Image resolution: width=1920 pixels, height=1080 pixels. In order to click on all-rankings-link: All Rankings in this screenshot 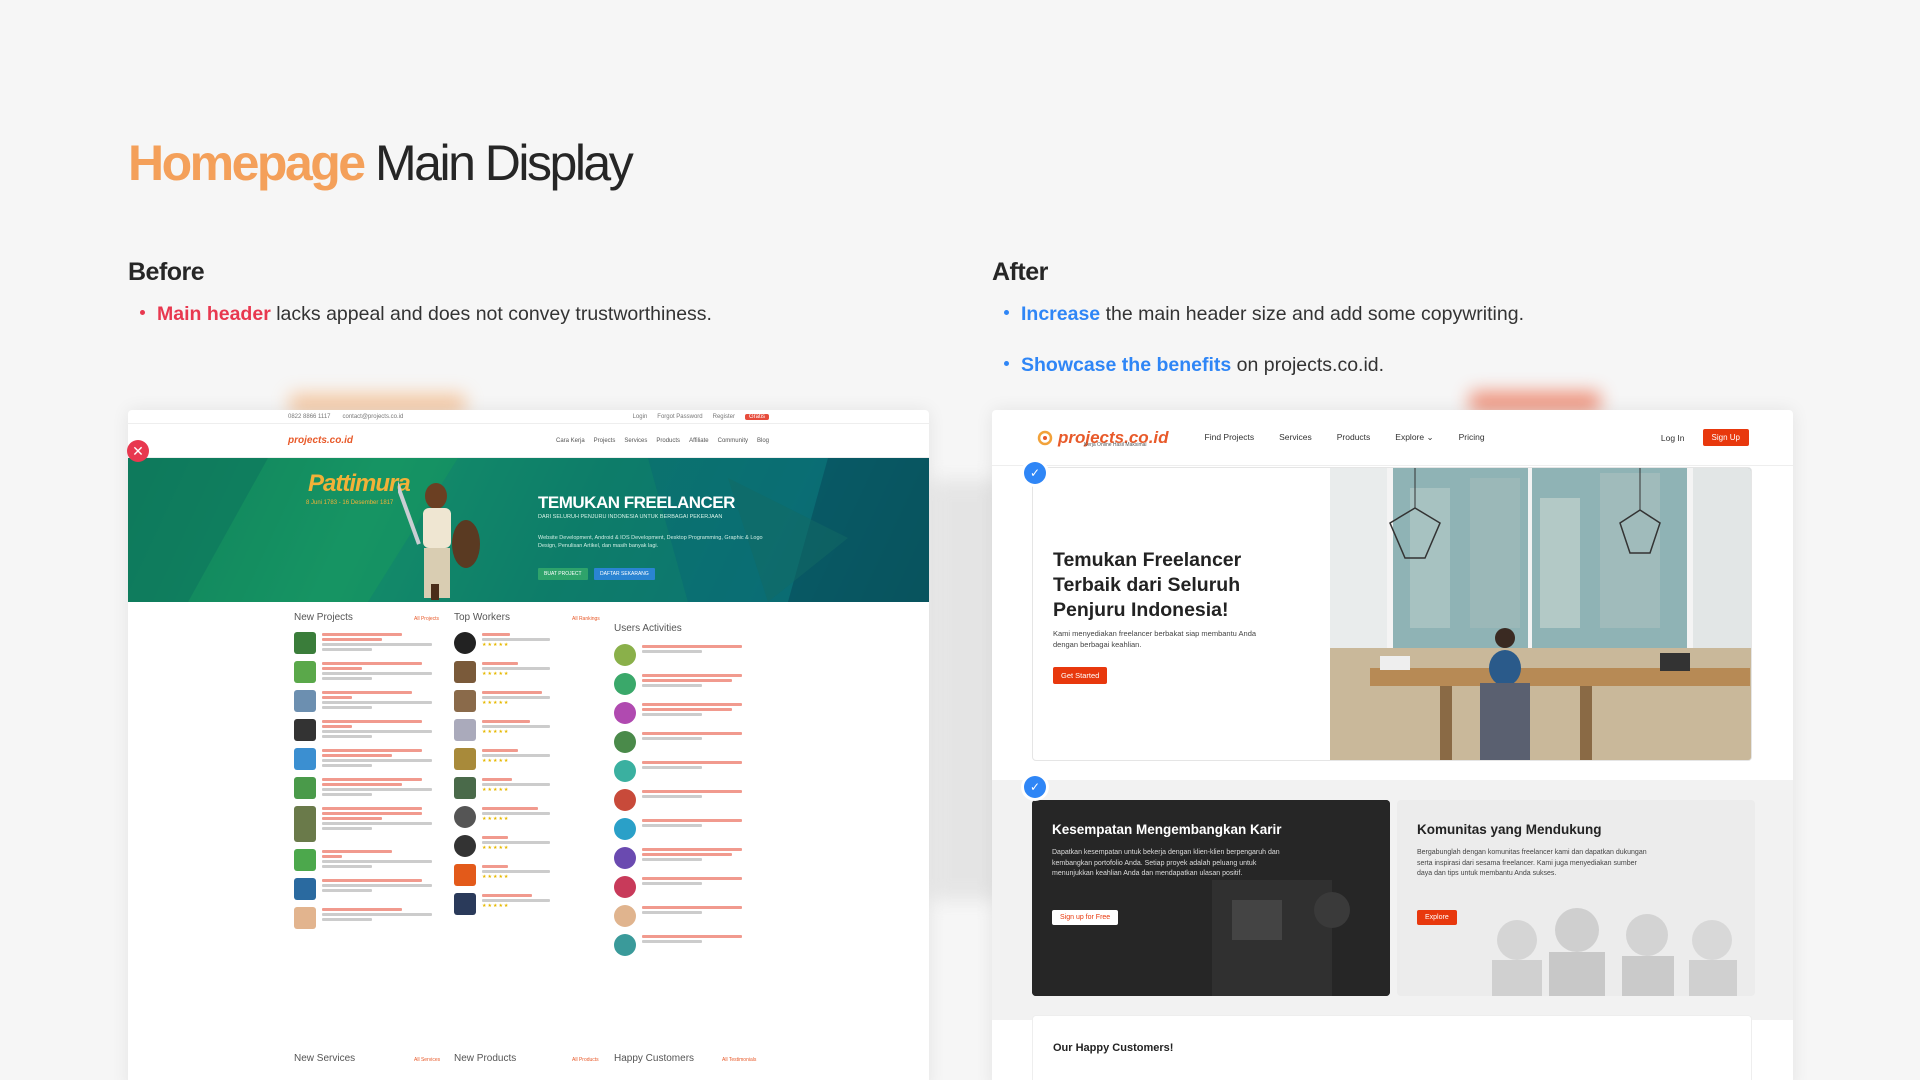, I will do `click(586, 619)`.